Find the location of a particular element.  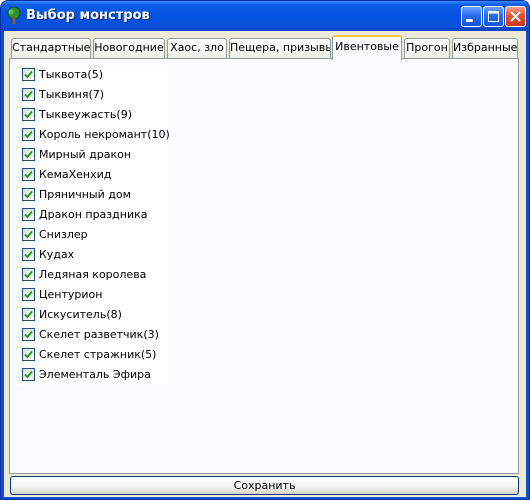

monster-label: Тыквиня(7) is located at coordinates (72, 94).